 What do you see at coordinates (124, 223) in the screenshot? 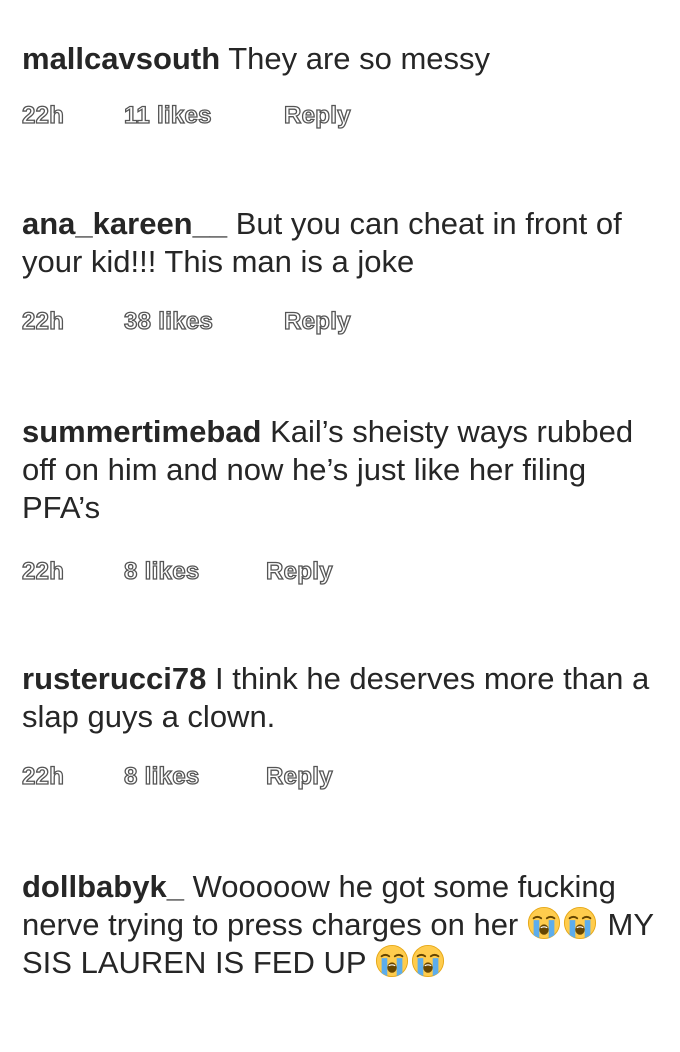
I see `comment-username: ana_kareen__` at bounding box center [124, 223].